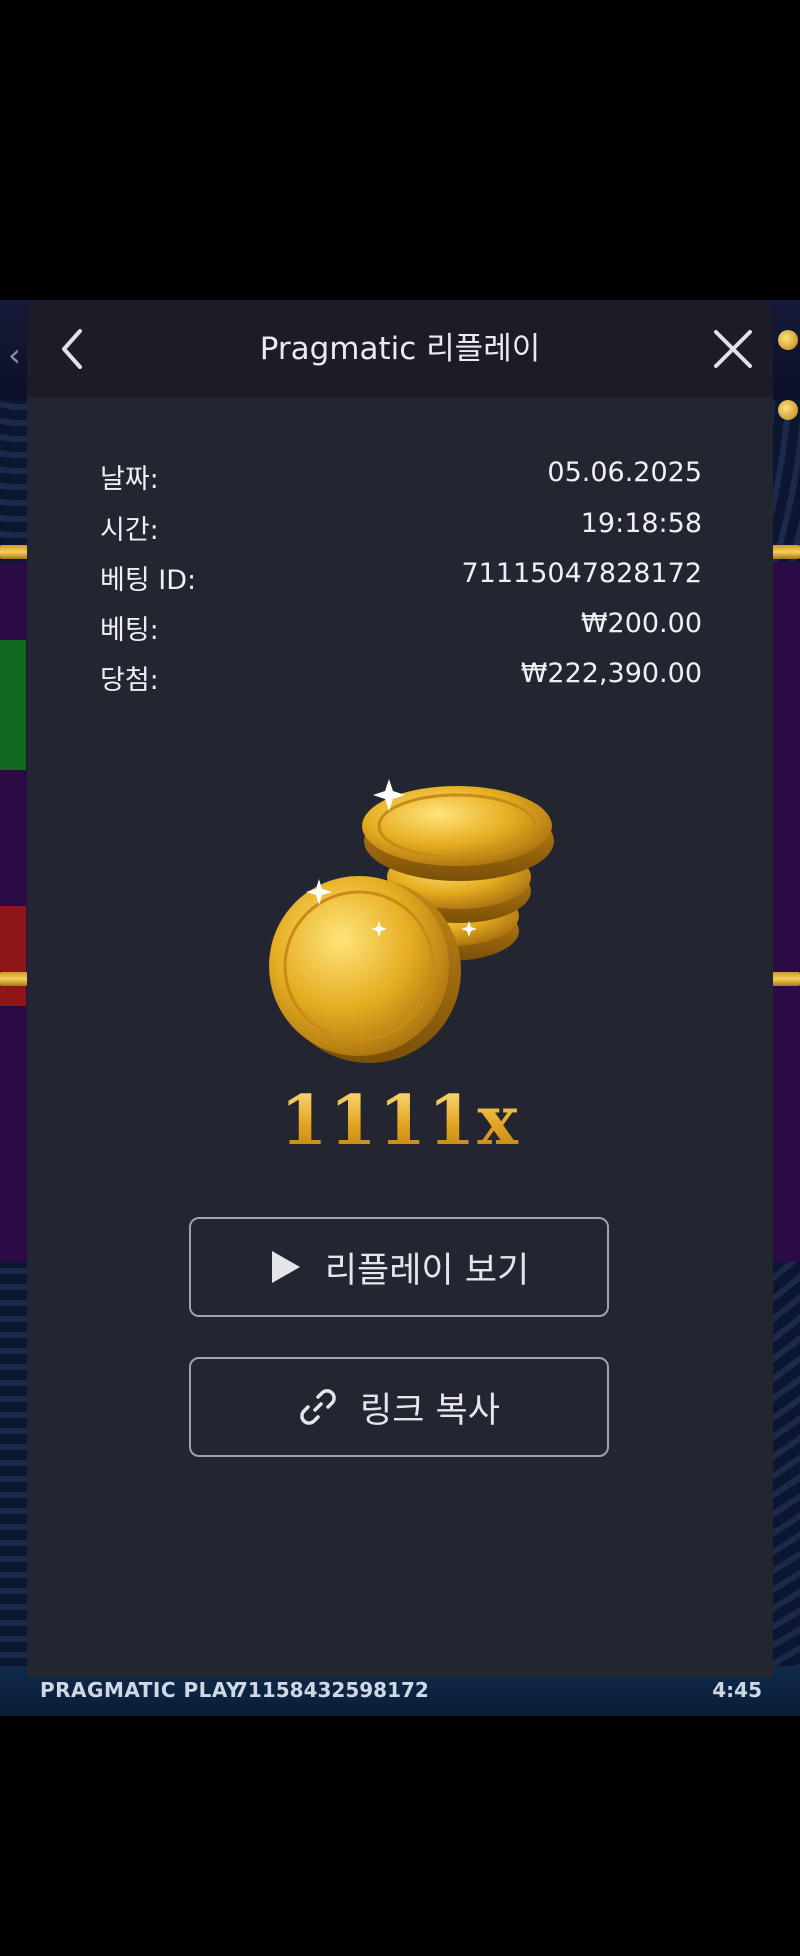 The image size is (800, 1956). I want to click on detail-row-date: 날짜: 05.06.2025, so click(401, 479).